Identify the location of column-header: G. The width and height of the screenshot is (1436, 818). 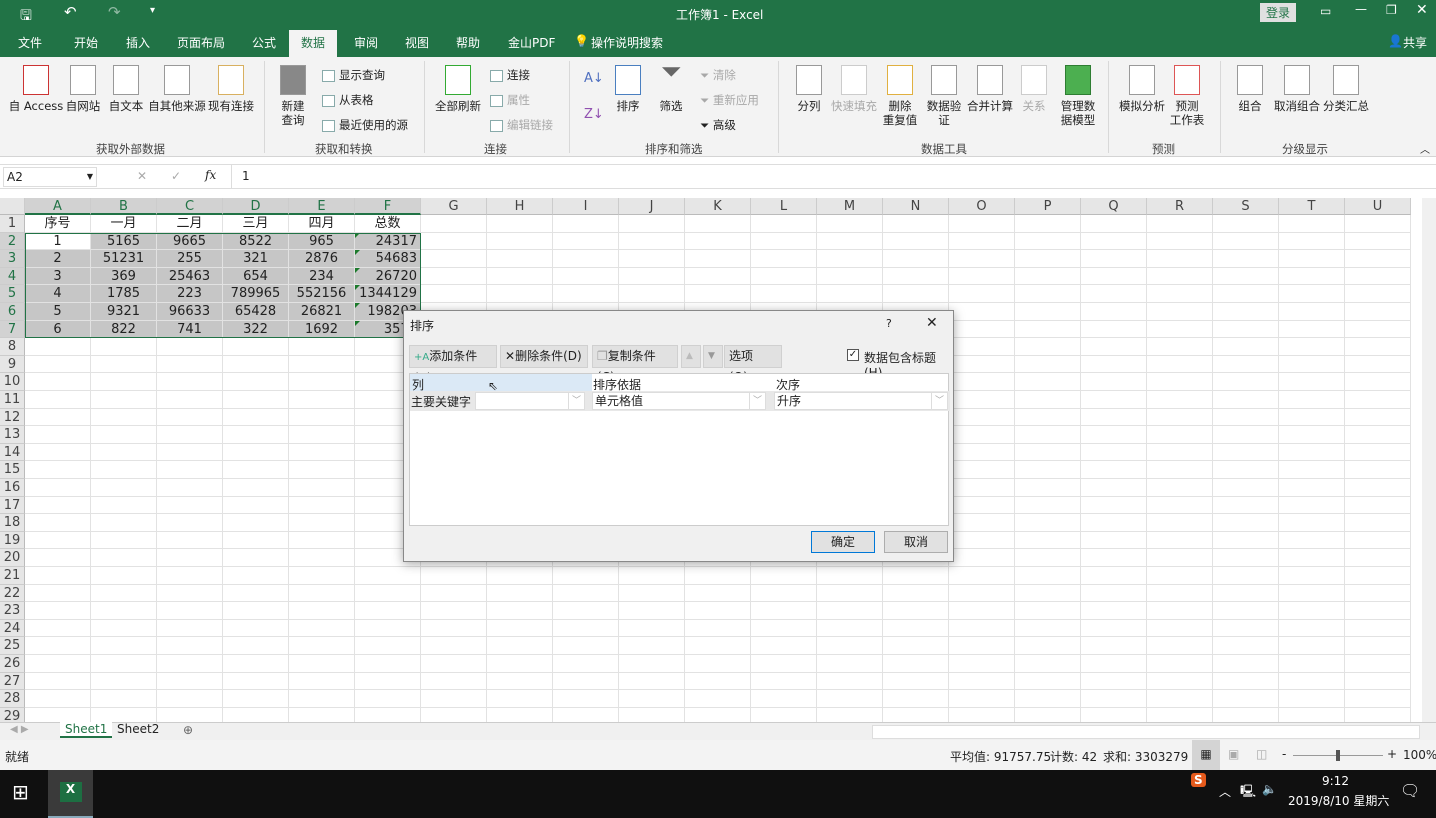
(454, 206).